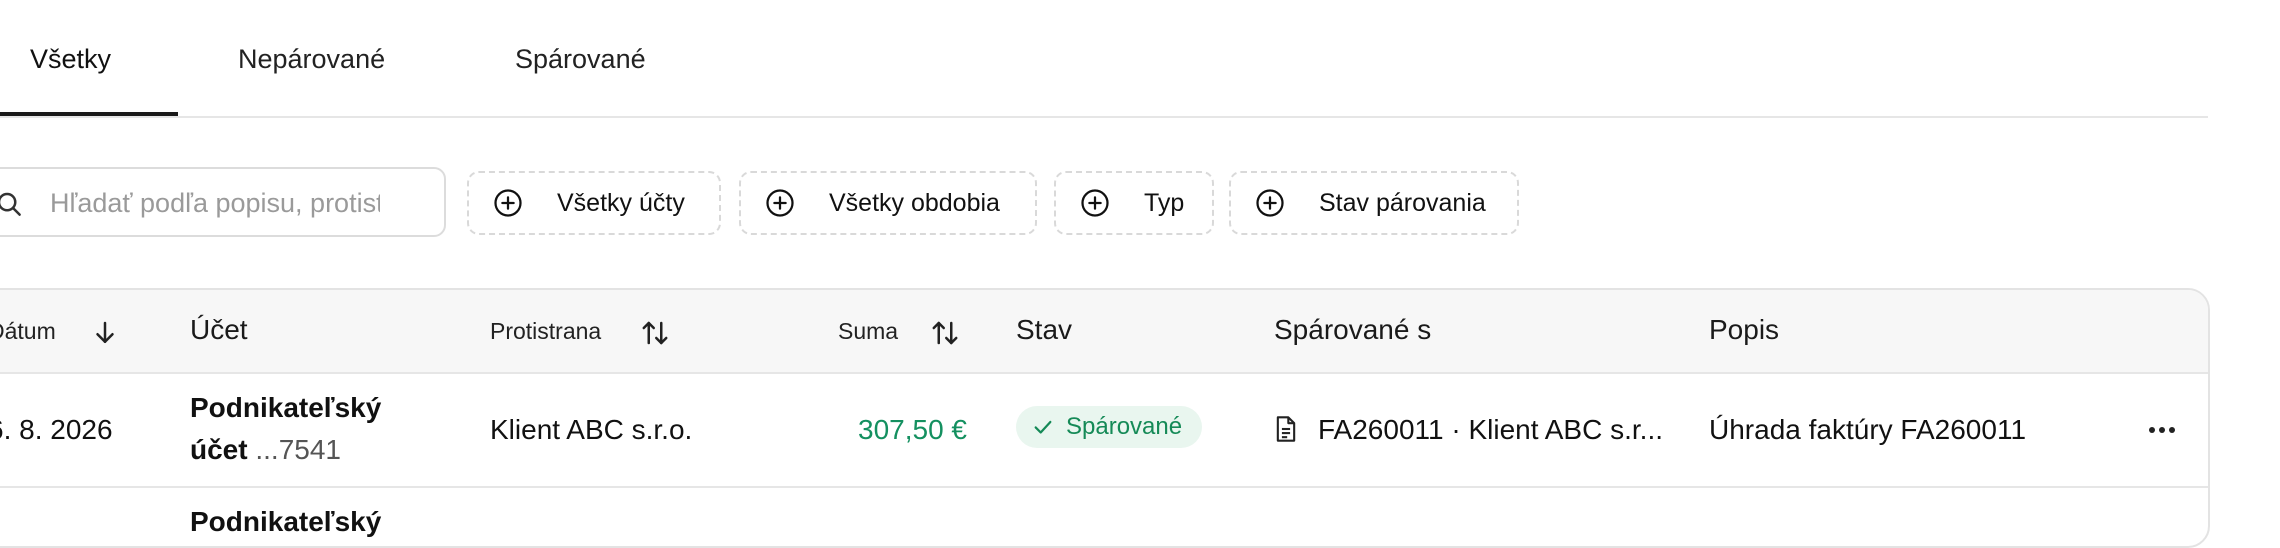 Image resolution: width=2280 pixels, height=548 pixels. Describe the element at coordinates (215, 203) in the screenshot. I see `search-input` at that location.